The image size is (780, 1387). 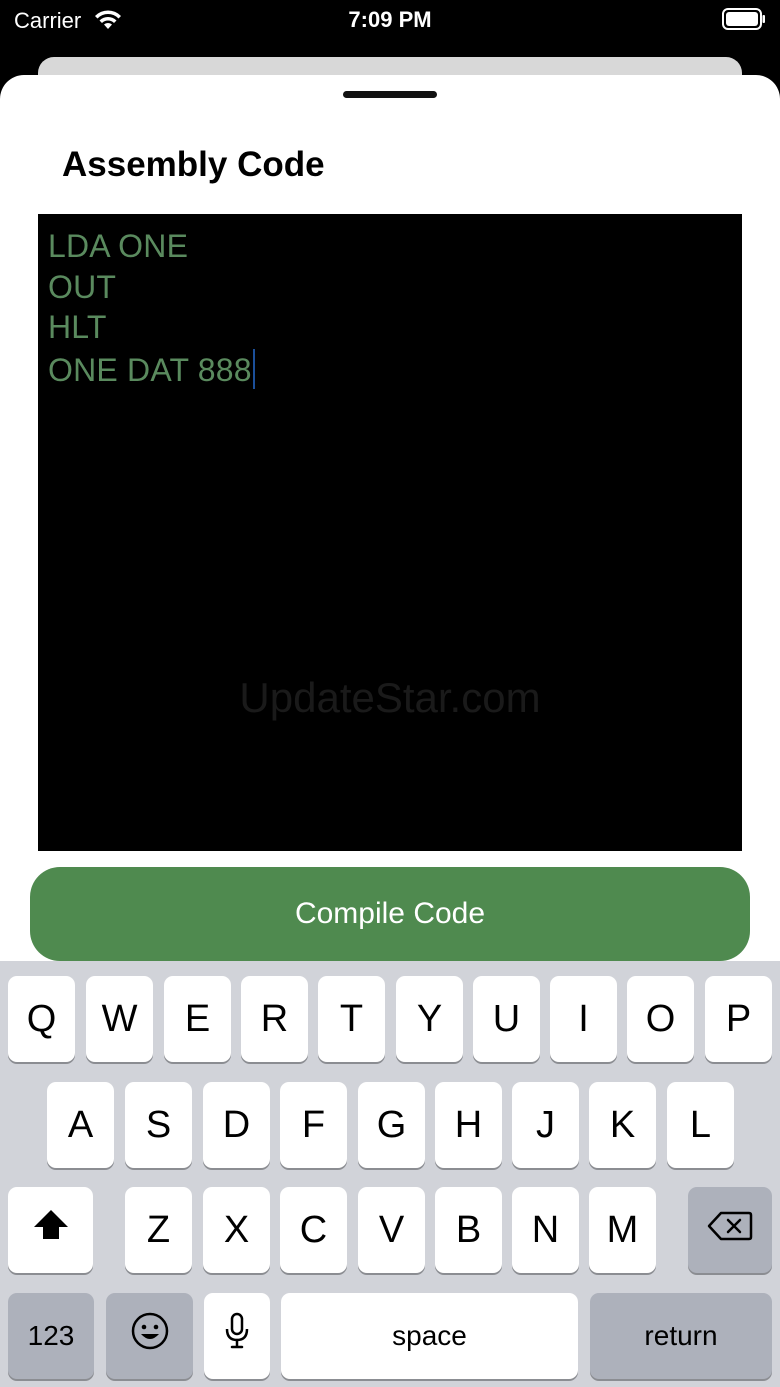 I want to click on key-c: C, so click(x=313, y=1230).